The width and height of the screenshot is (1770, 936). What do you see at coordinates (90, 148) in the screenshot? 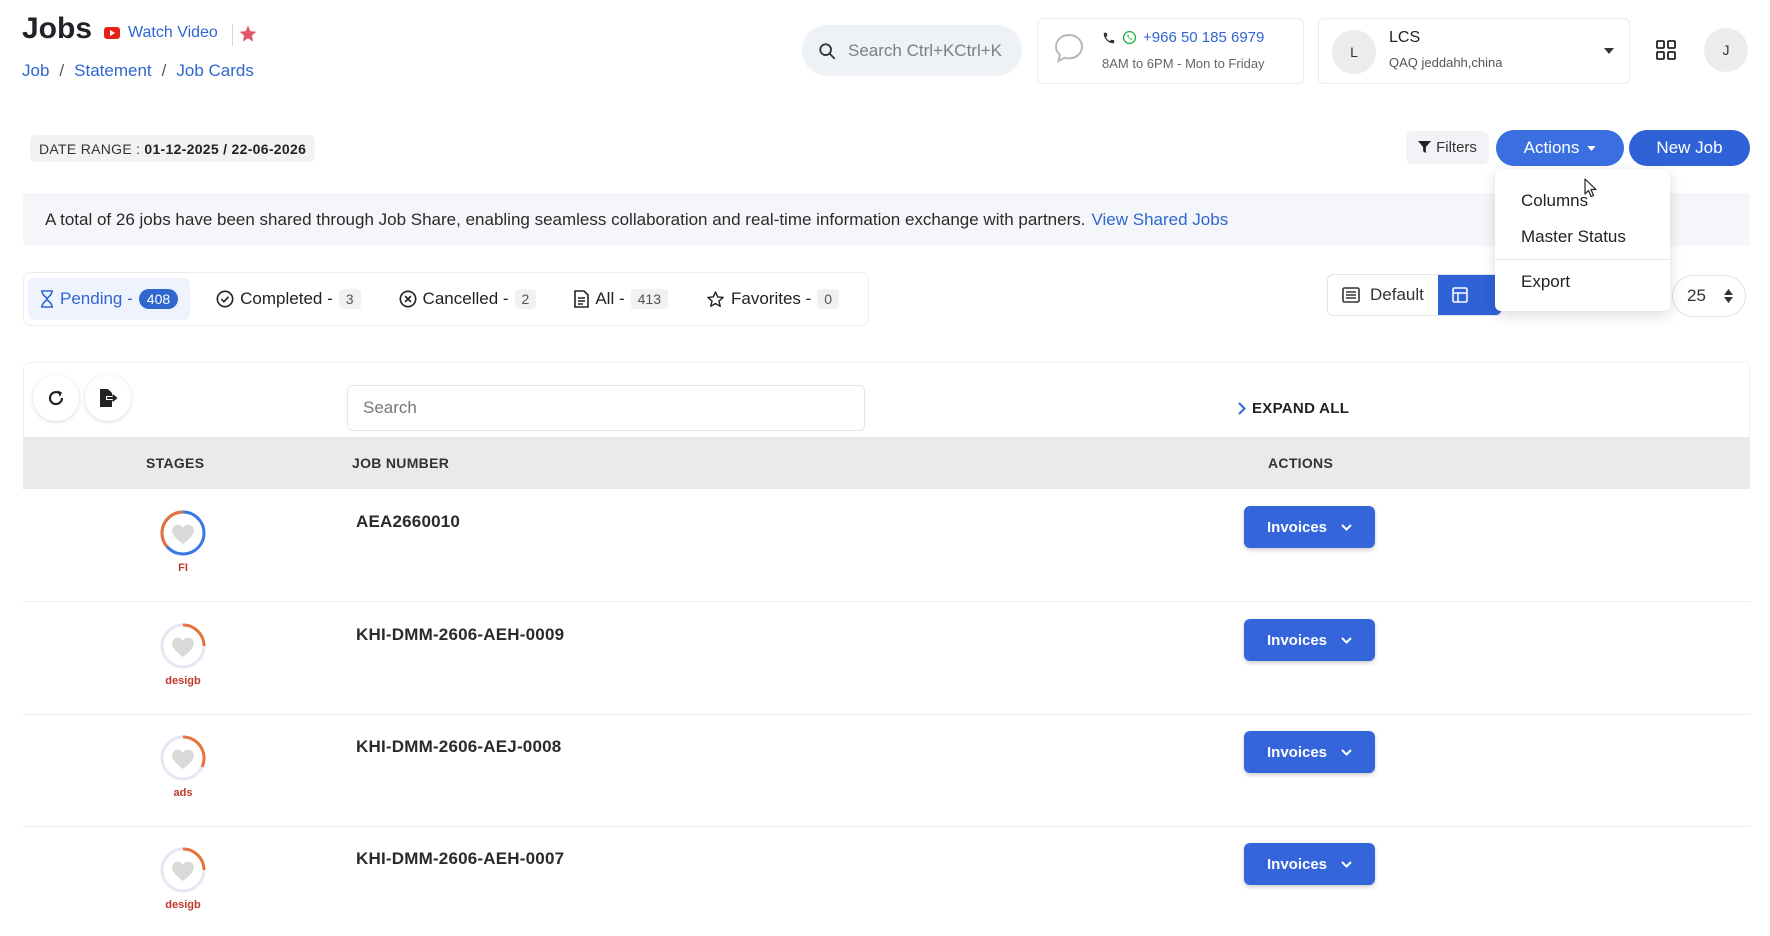
I see `date-range-label: DATE RANGE :` at bounding box center [90, 148].